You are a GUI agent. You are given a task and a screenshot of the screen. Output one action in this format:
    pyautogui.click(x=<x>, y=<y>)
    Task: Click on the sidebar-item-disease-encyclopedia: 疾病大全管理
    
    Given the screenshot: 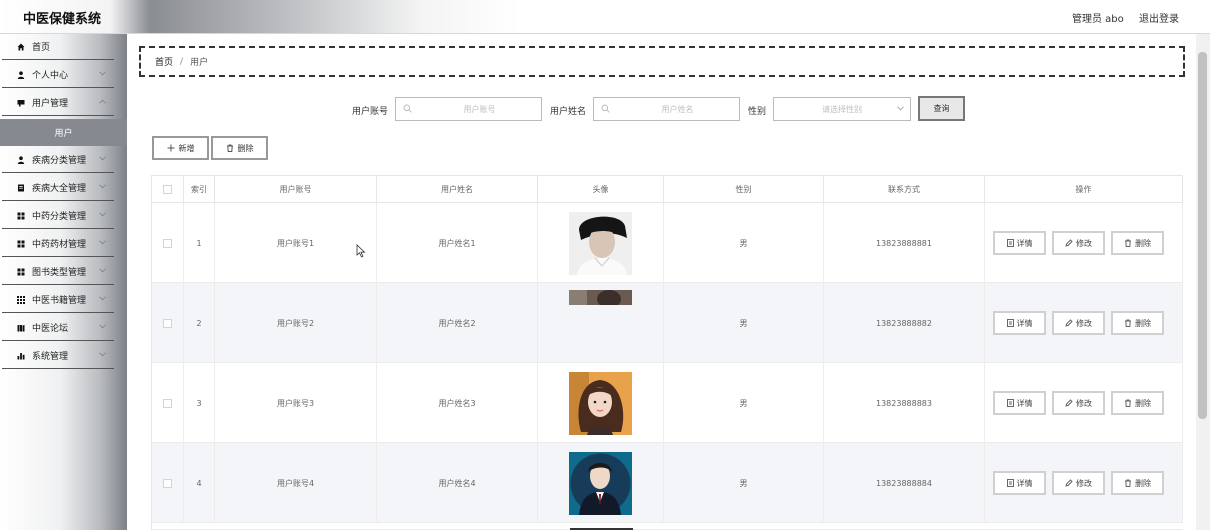 What is the action you would take?
    pyautogui.click(x=58, y=188)
    